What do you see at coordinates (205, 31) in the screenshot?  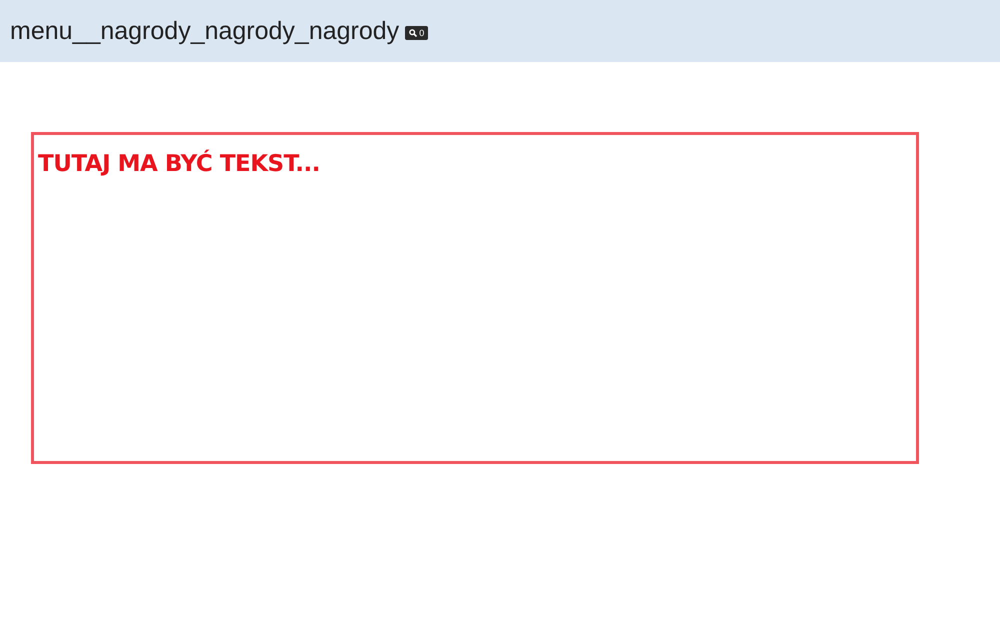 I see `page-title: menu__nagrody_nagrody_nagrody` at bounding box center [205, 31].